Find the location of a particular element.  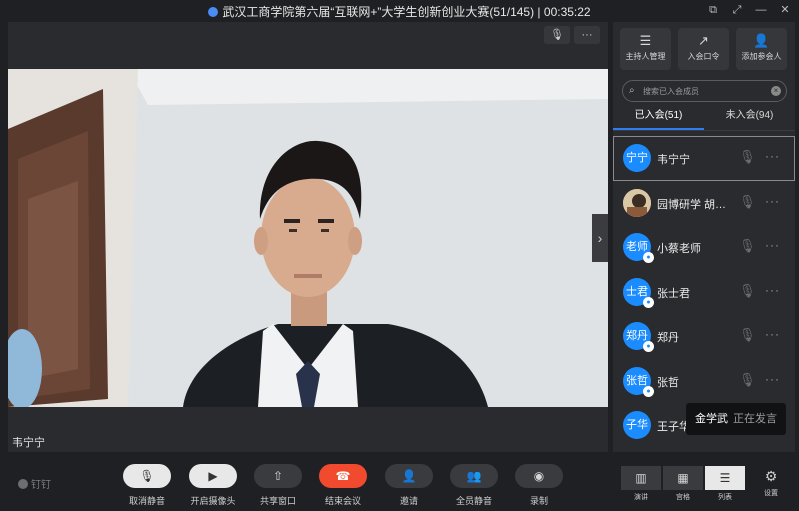

participant-row: 宁宁 韦宁宁 🎙 ··· is located at coordinates (704, 158).